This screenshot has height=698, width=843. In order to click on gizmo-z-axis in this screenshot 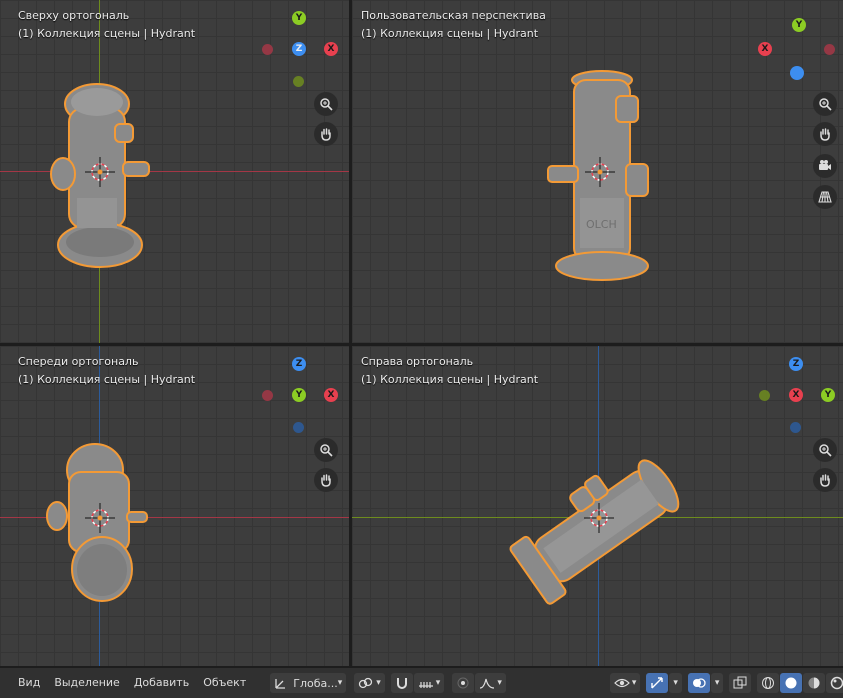, I will do `click(797, 73)`.